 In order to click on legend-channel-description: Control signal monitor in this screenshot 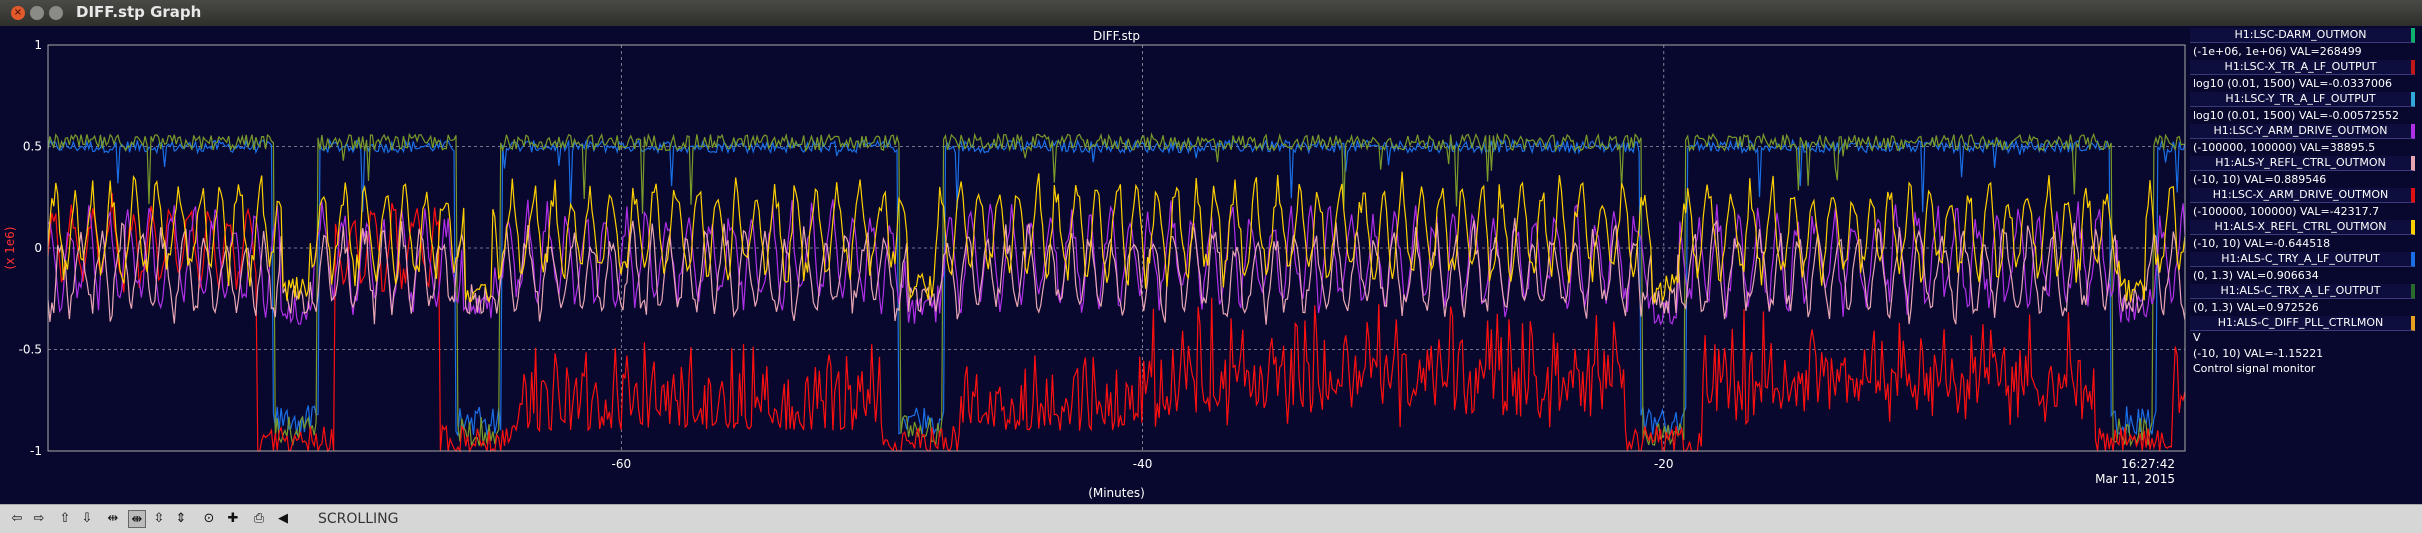, I will do `click(2254, 368)`.